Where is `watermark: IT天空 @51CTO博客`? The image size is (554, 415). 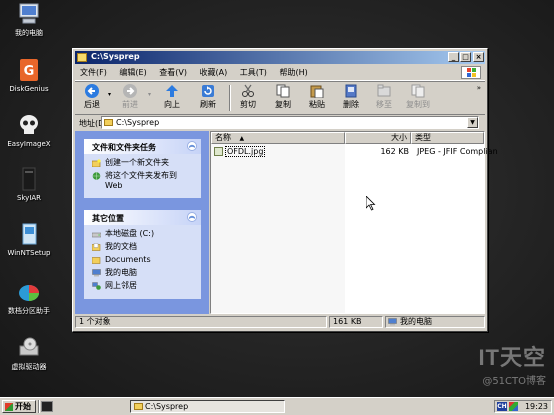 watermark: IT天空 @51CTO博客 is located at coordinates (512, 363).